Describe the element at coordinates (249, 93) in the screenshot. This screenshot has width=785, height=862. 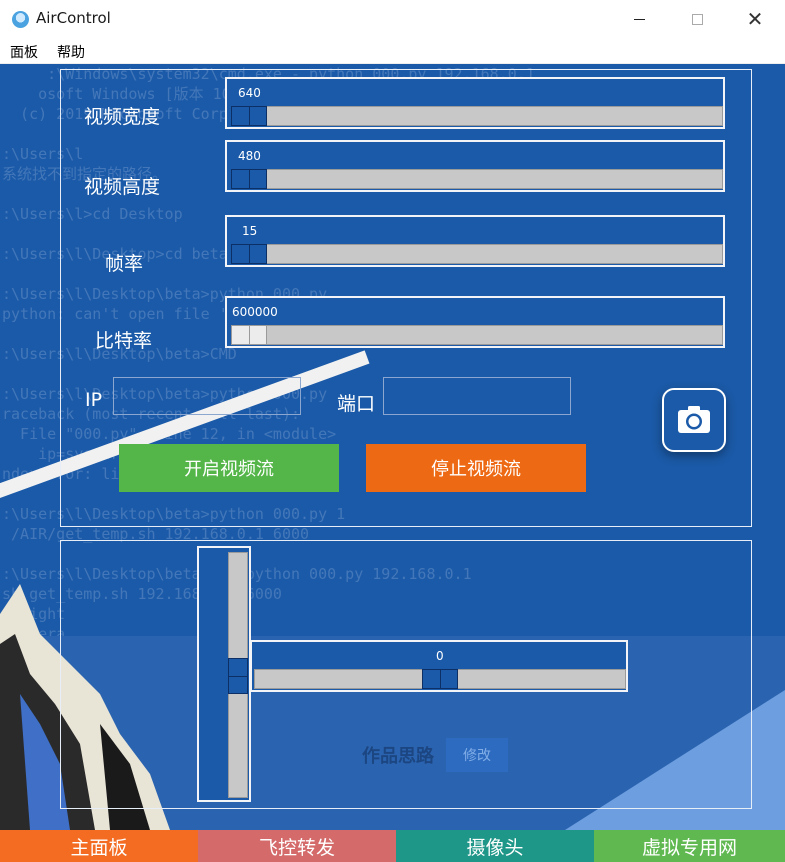
I see `video-width-value: 640` at that location.